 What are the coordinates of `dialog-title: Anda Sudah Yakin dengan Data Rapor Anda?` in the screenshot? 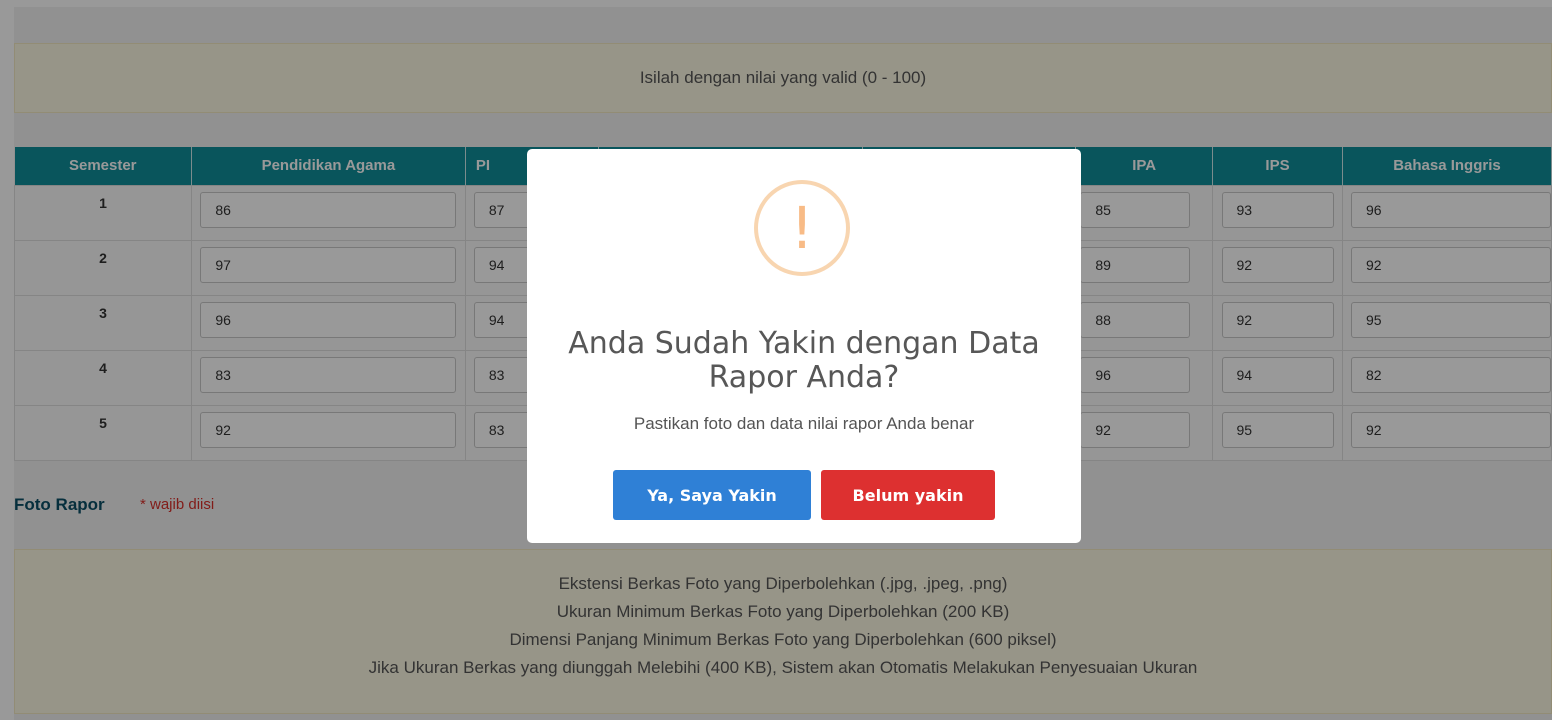 It's located at (804, 360).